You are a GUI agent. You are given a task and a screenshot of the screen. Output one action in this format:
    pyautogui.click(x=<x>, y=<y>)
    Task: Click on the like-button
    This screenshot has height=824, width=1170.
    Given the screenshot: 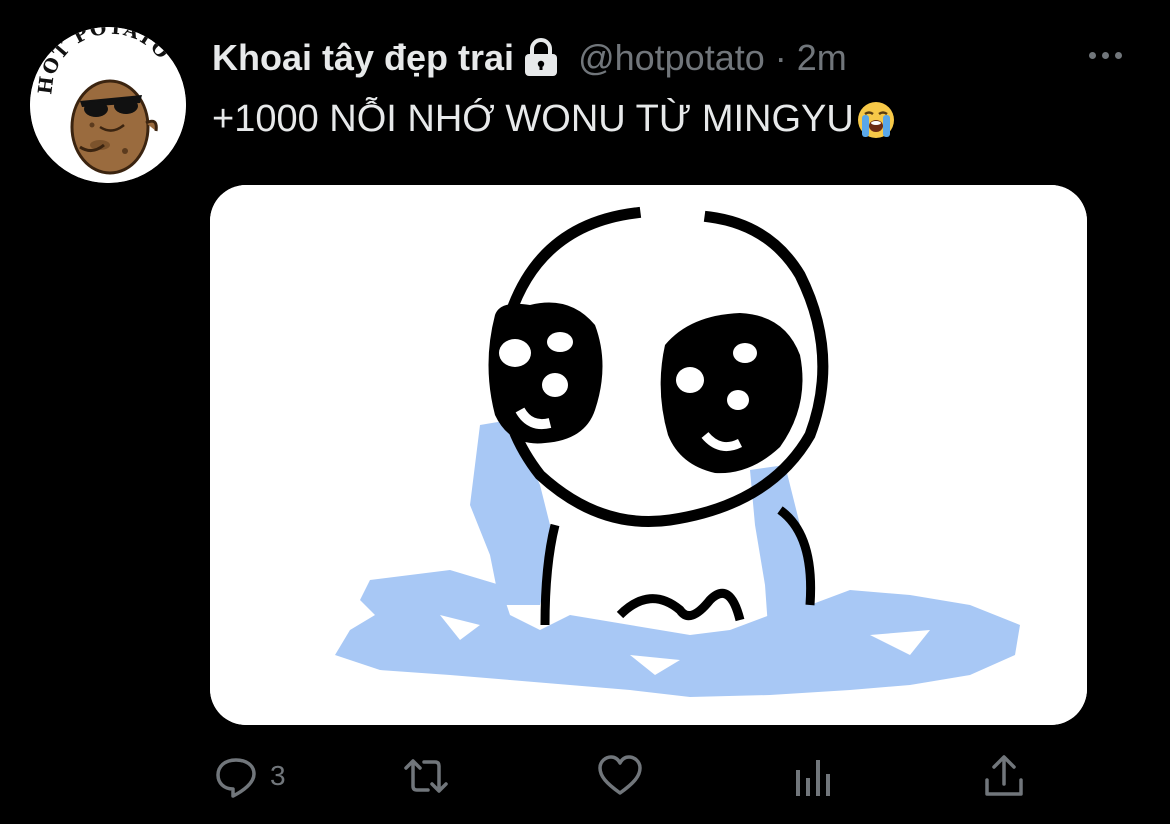 What is the action you would take?
    pyautogui.click(x=620, y=776)
    